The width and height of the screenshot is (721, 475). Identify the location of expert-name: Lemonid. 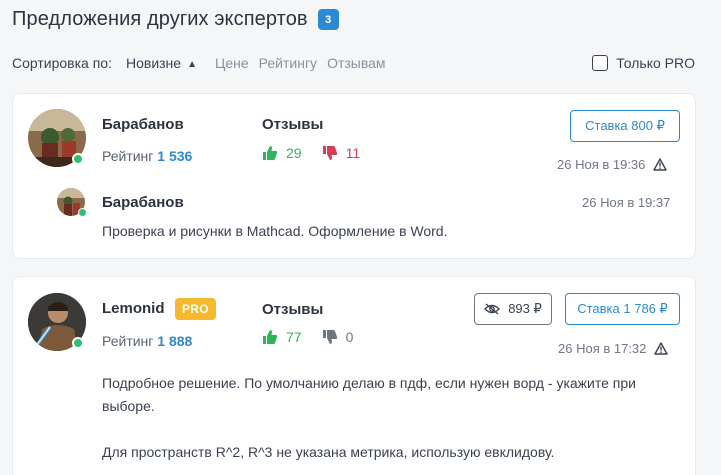
(133, 308).